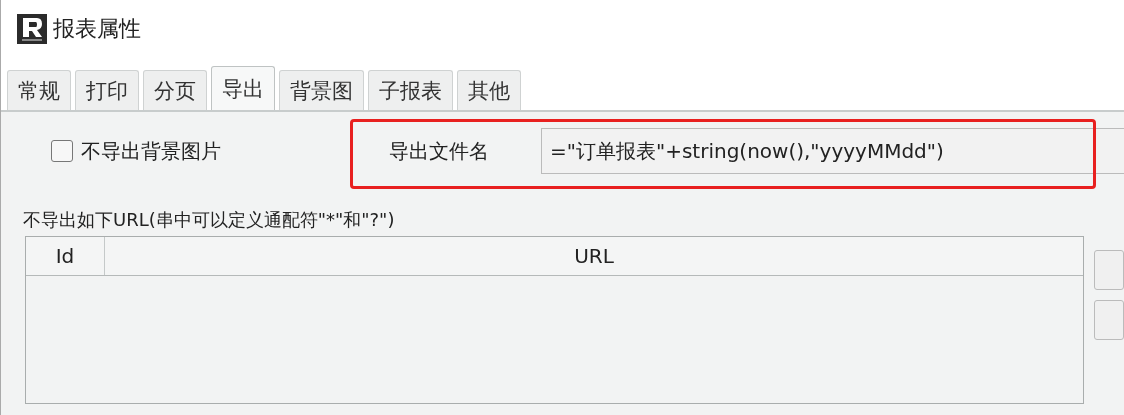 This screenshot has width=1124, height=415. Describe the element at coordinates (832, 151) in the screenshot. I see `filename-field: ="订单报表"+string(now(),"yyyyMMdd")` at that location.